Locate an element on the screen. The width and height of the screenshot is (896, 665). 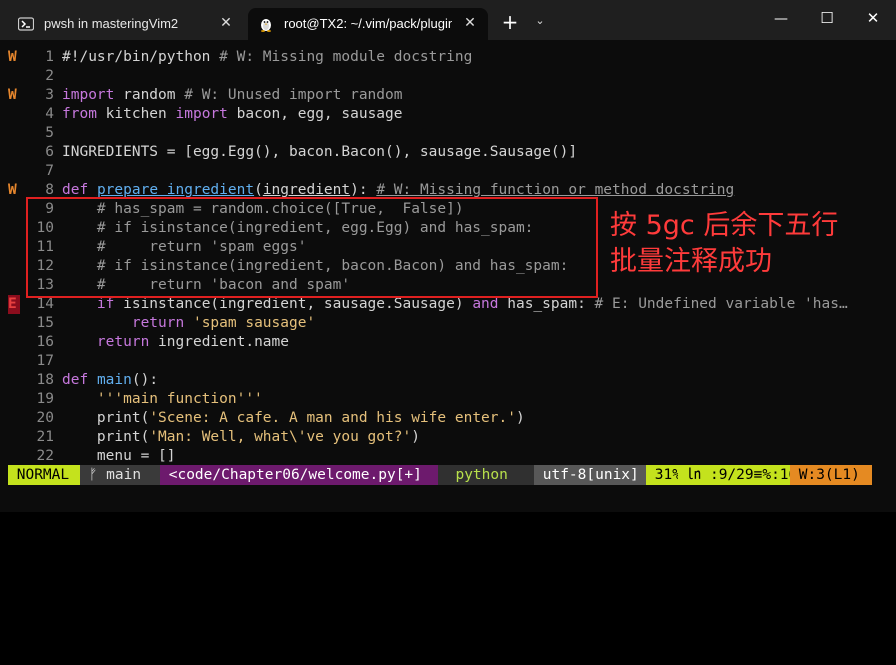
file-type: python is located at coordinates (486, 475).